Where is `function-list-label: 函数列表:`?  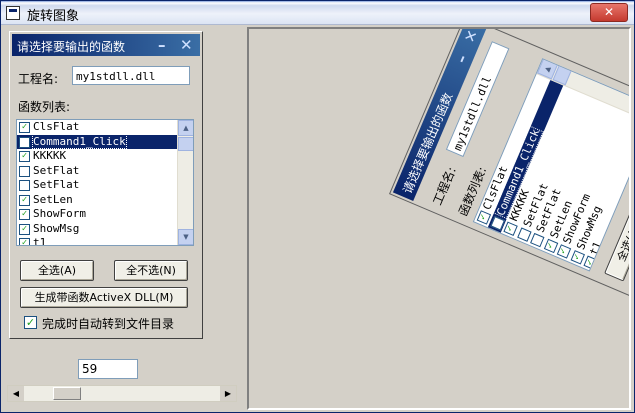 function-list-label: 函数列表: is located at coordinates (44, 107).